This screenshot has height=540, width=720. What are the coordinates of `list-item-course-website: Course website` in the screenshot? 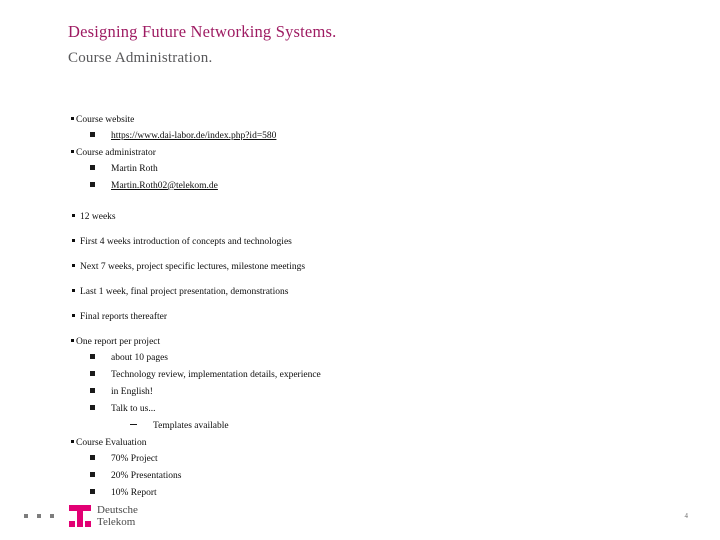 It's located at (368, 120).